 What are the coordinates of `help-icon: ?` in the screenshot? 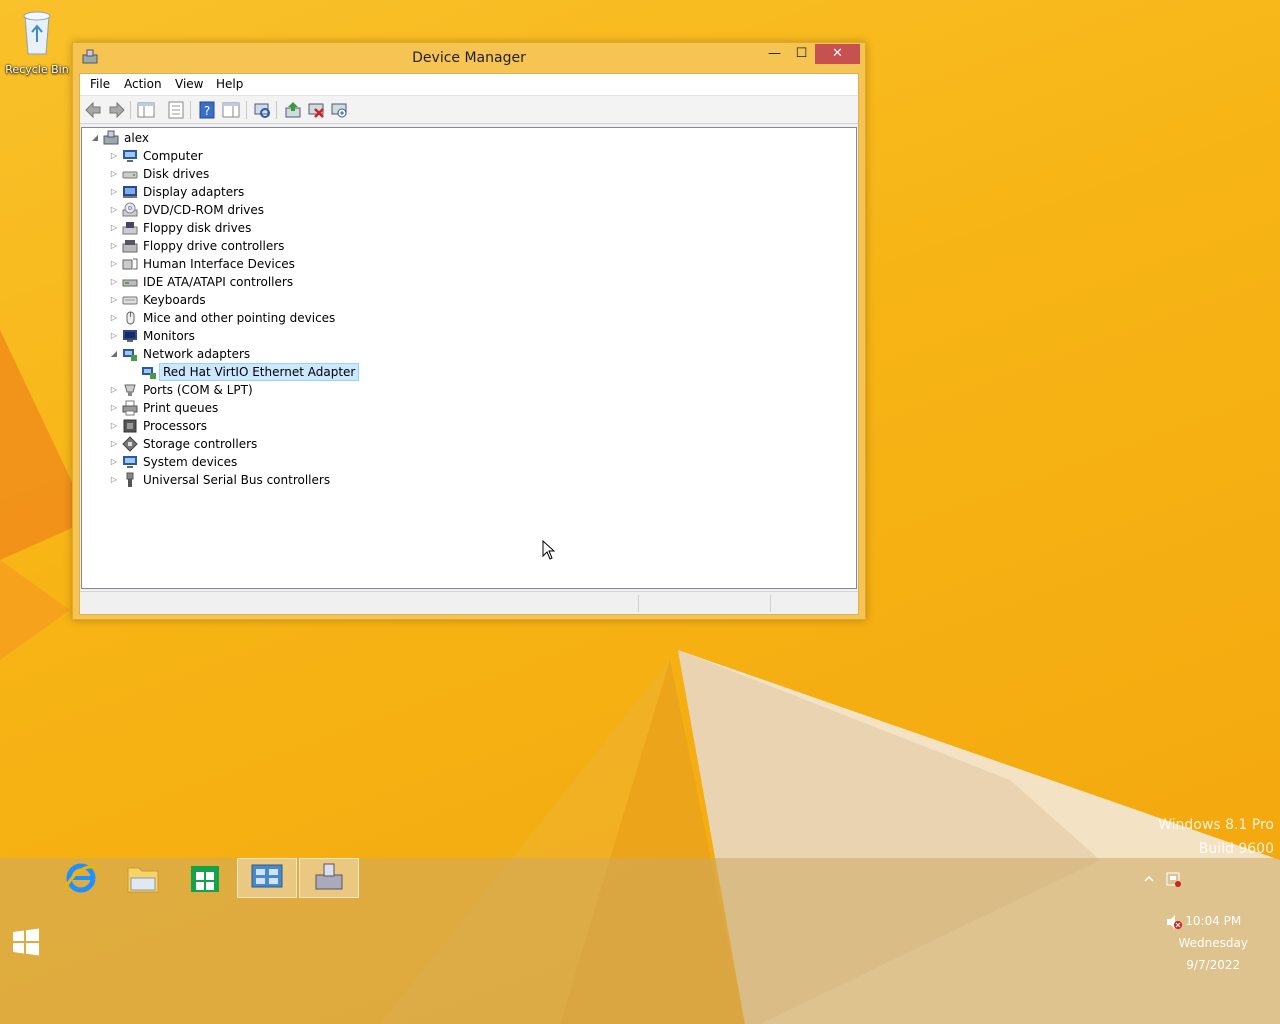 It's located at (207, 110).